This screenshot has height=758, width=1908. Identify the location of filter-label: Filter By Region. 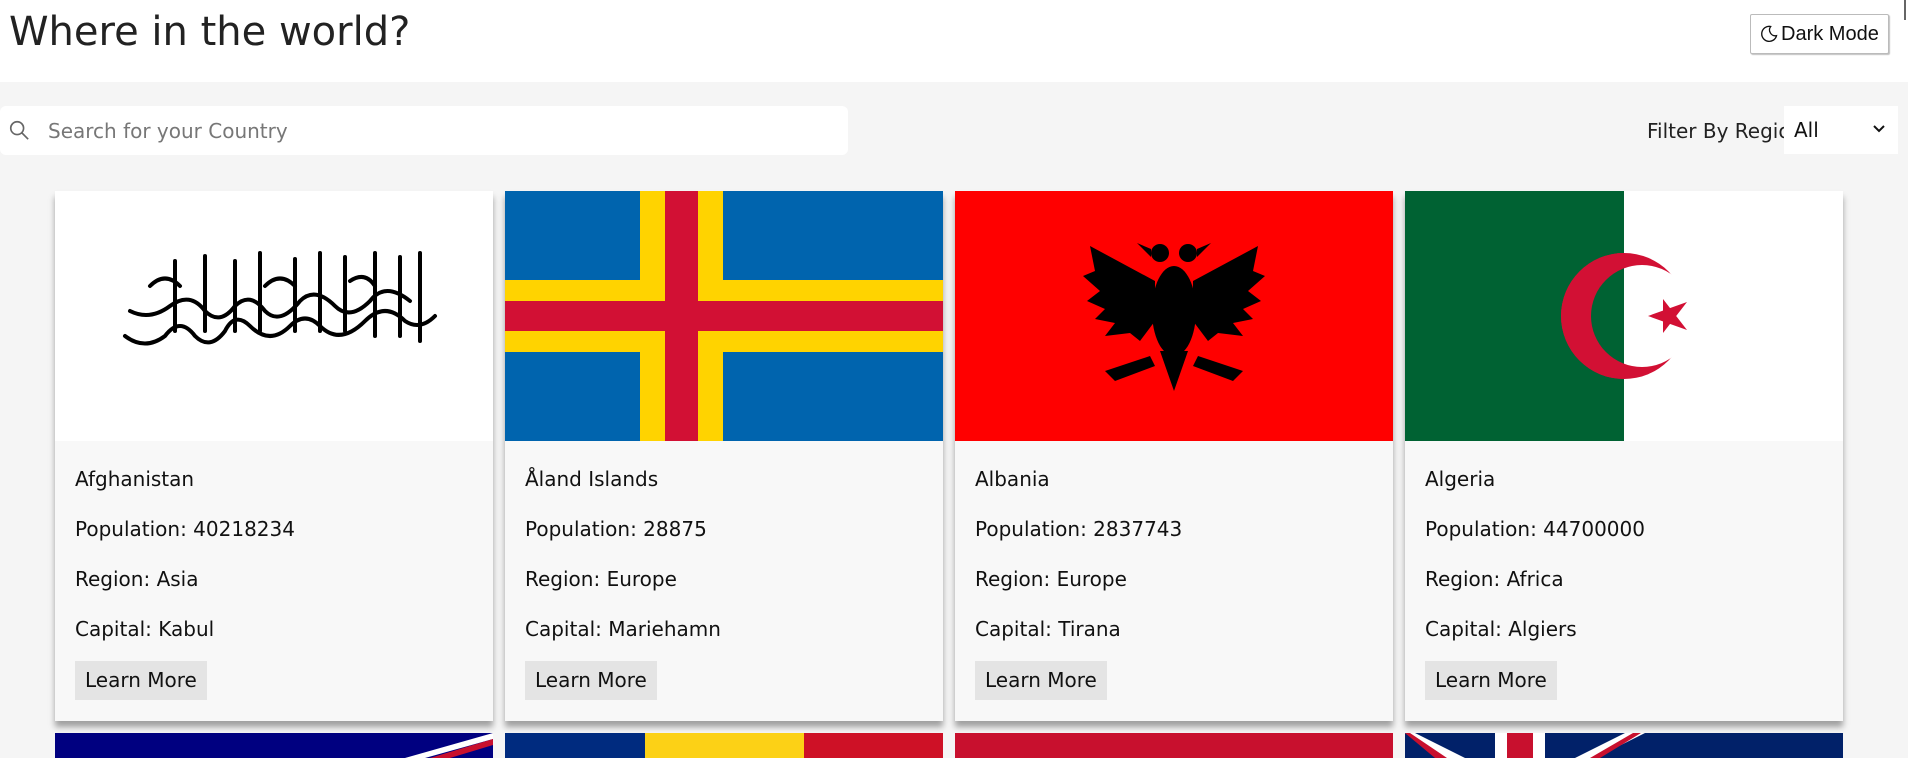
(1725, 131).